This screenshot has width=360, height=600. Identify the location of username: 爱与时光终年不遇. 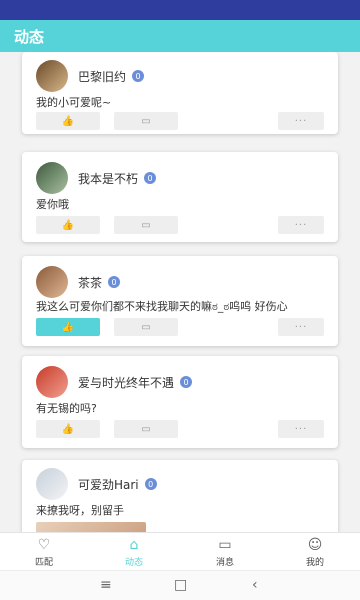
(126, 382).